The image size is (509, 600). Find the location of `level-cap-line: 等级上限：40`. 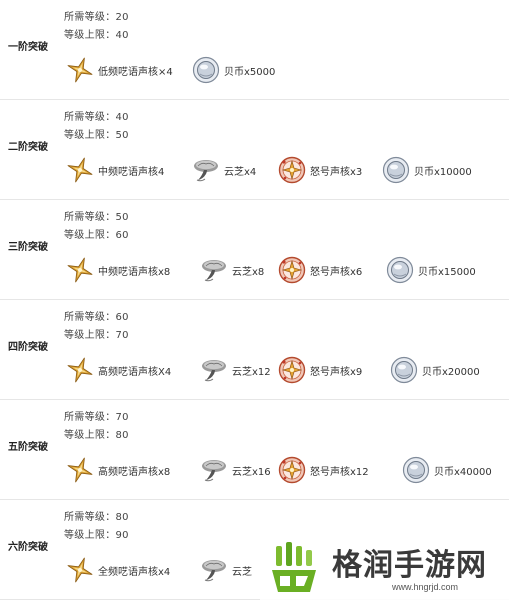

level-cap-line: 等级上限：40 is located at coordinates (96, 33).